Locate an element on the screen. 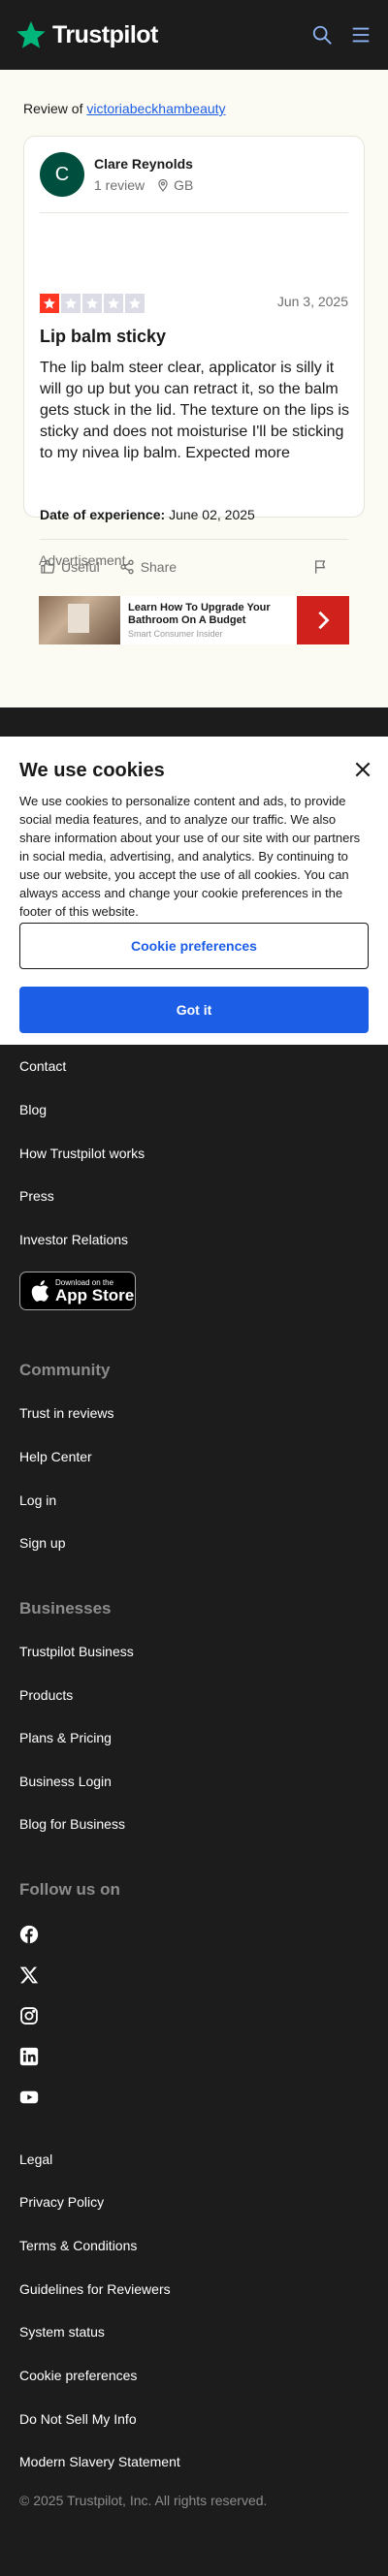  close-icon is located at coordinates (362, 769).